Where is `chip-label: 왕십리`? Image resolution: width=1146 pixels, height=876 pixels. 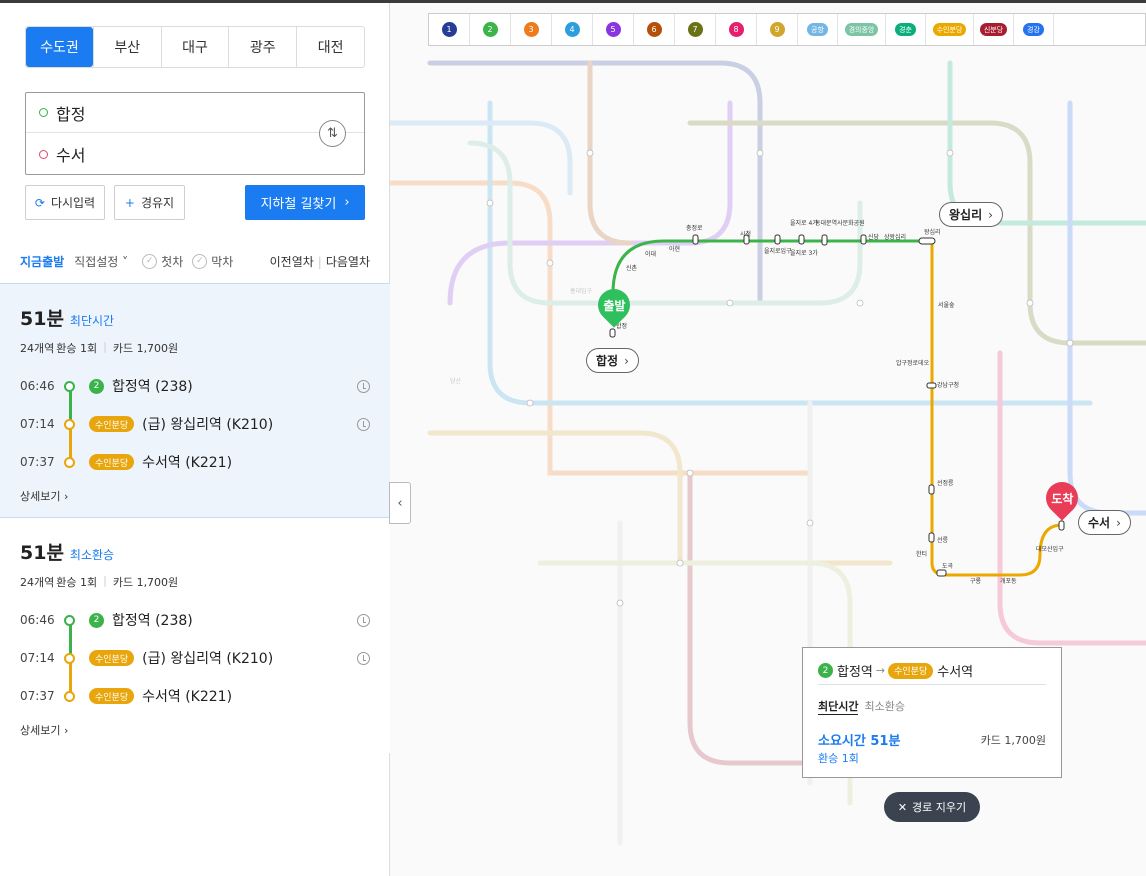
chip-label: 왕십리 is located at coordinates (966, 215).